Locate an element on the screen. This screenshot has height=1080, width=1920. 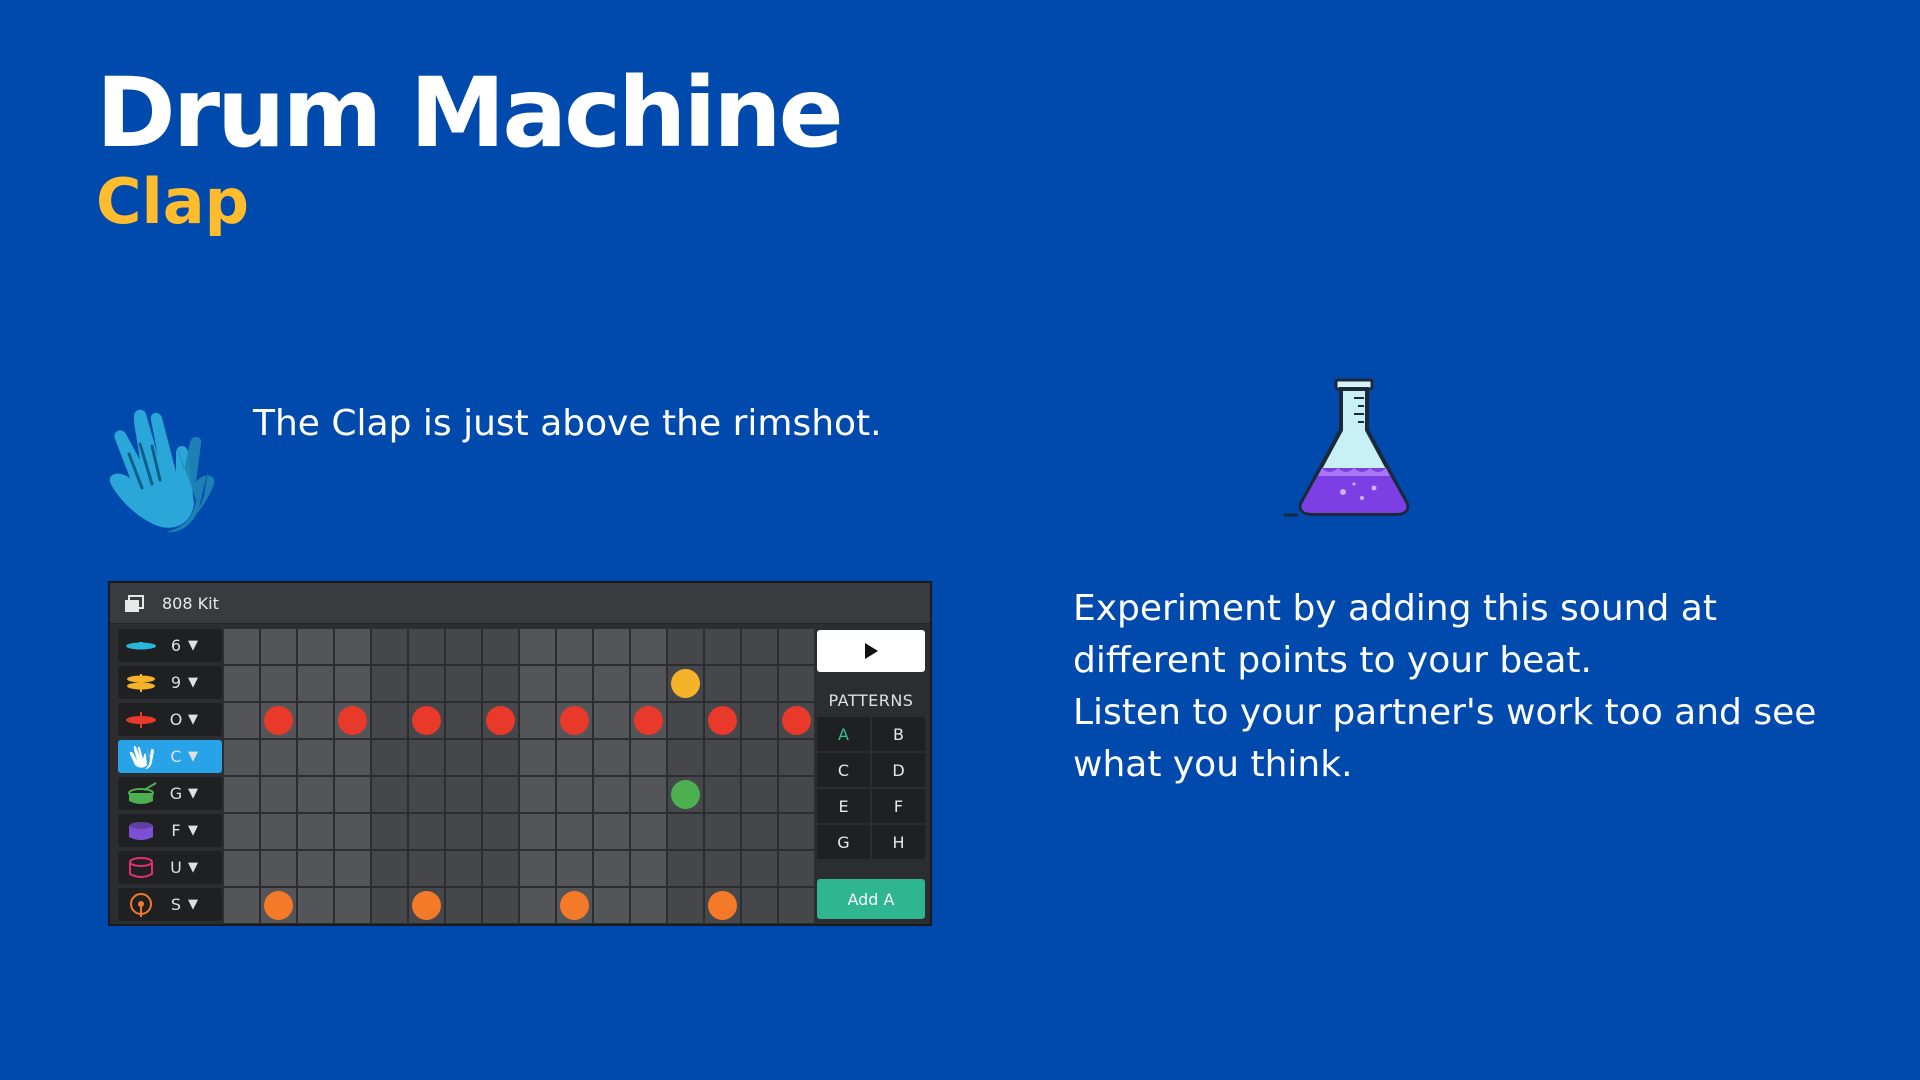
add-pattern-button: Add A is located at coordinates (871, 899).